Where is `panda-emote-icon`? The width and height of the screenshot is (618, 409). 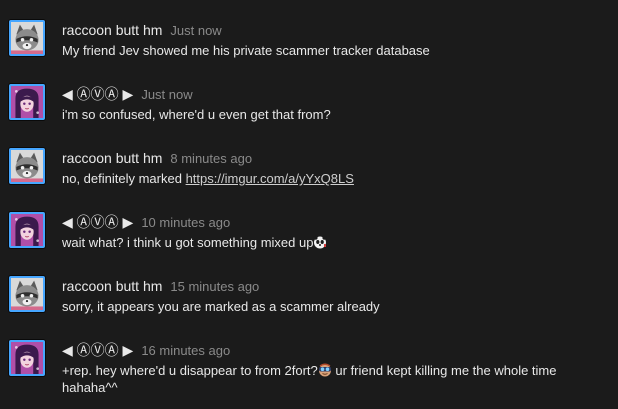
panda-emote-icon is located at coordinates (320, 242).